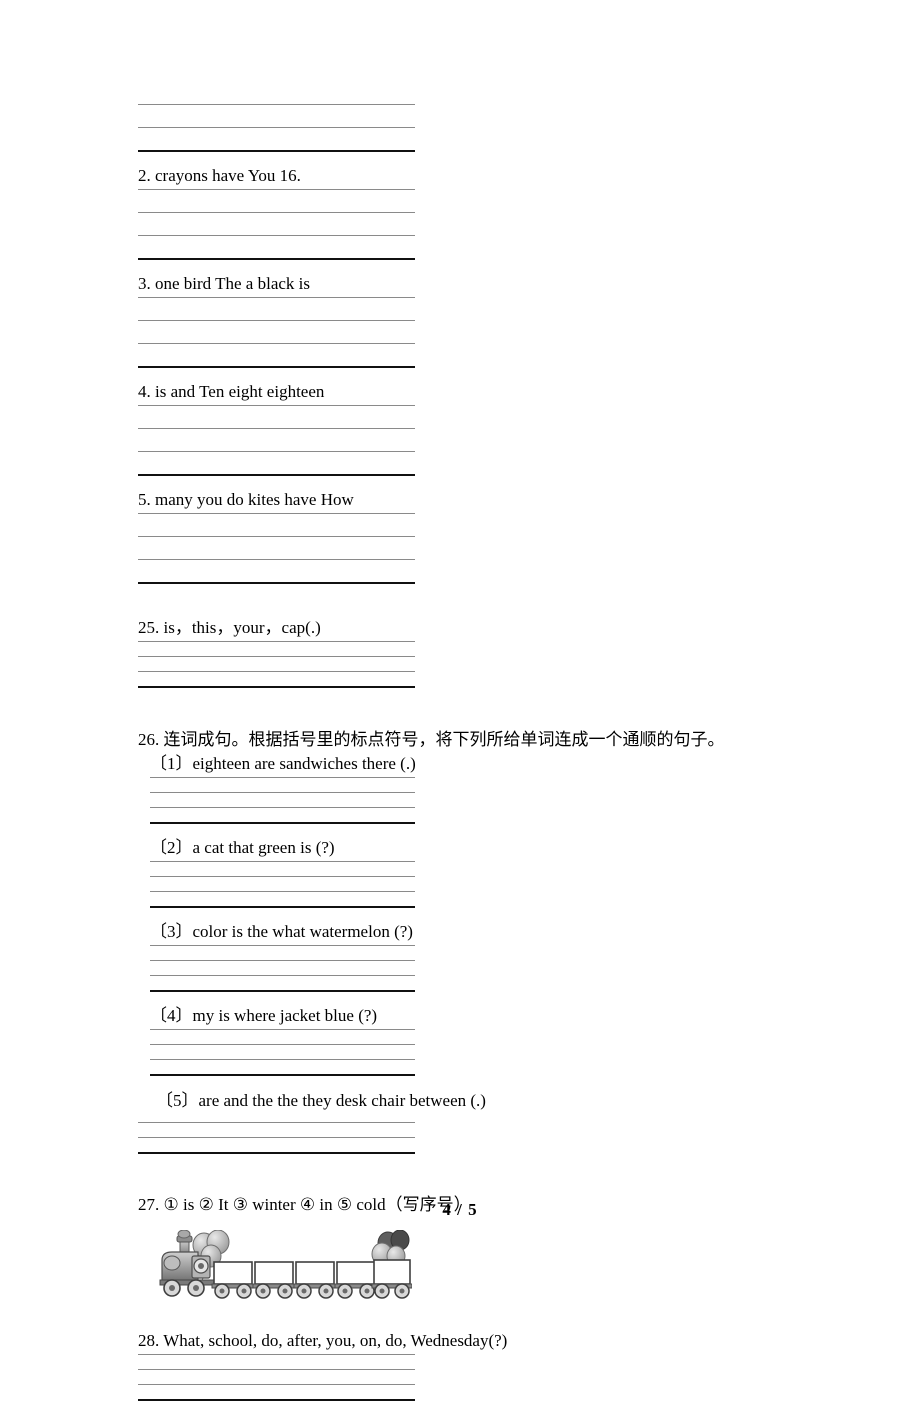 This screenshot has width=920, height=1415. I want to click on subquestion-text-26-4: 〔4〕my is where jacket blue (?), so click(282, 1018).